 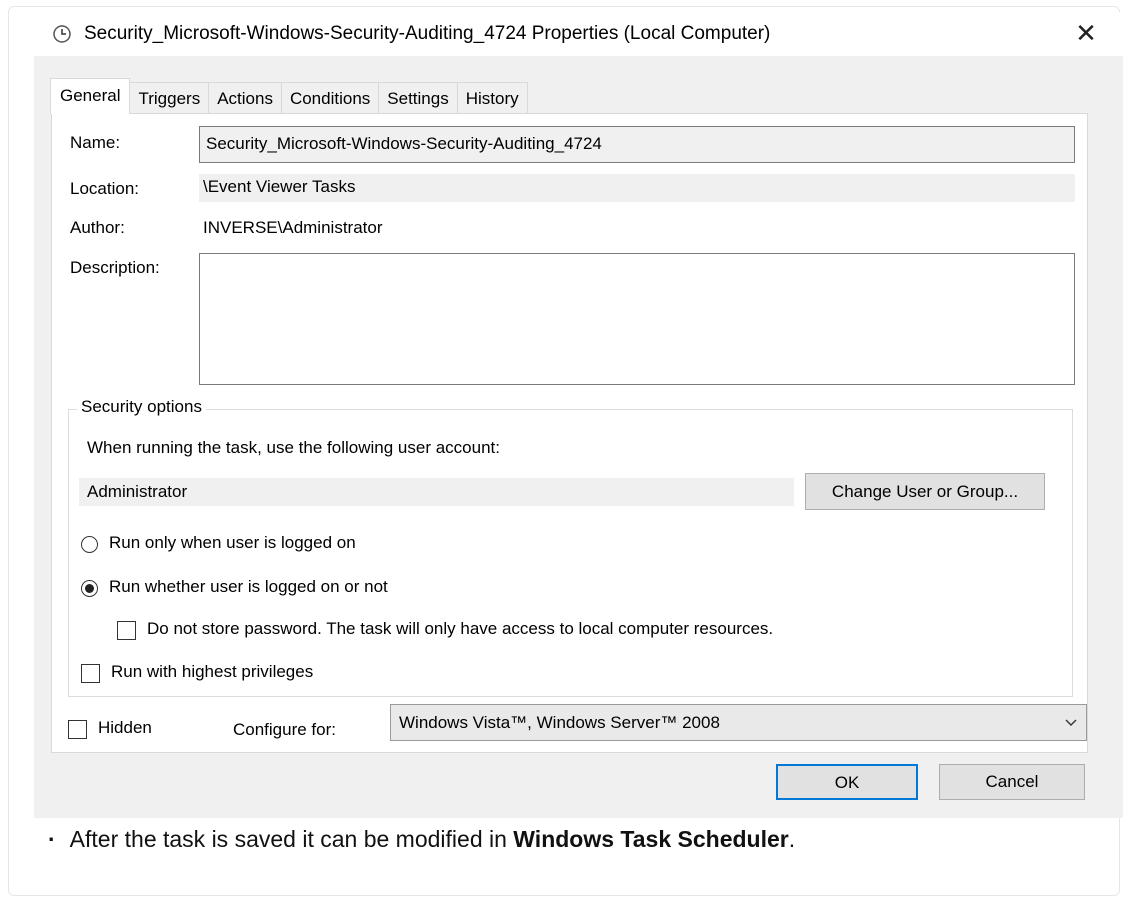 I want to click on radio-selected-dot, so click(x=89, y=588).